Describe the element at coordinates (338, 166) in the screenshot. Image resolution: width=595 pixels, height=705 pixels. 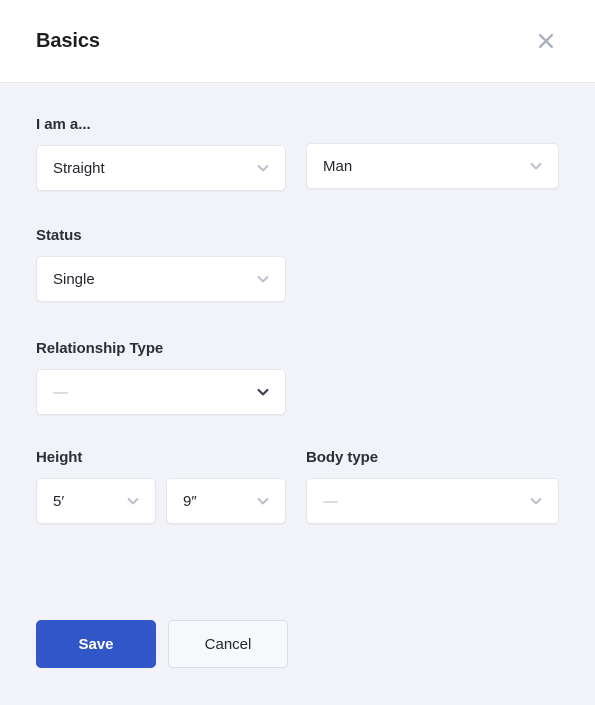
I see `gender-value: Man` at that location.